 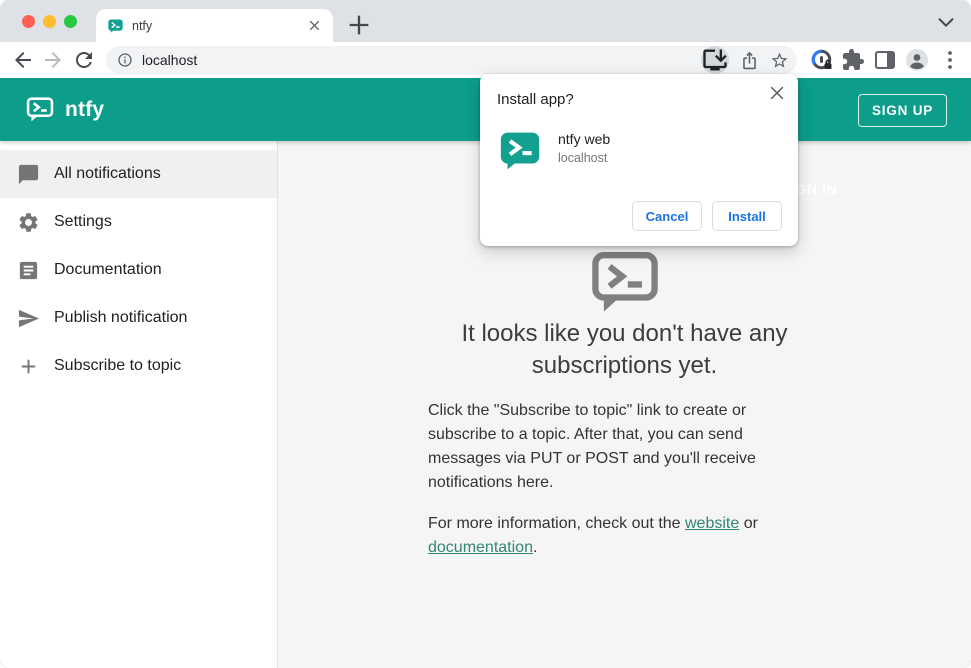 I want to click on window-minimize-button, so click(x=49, y=21).